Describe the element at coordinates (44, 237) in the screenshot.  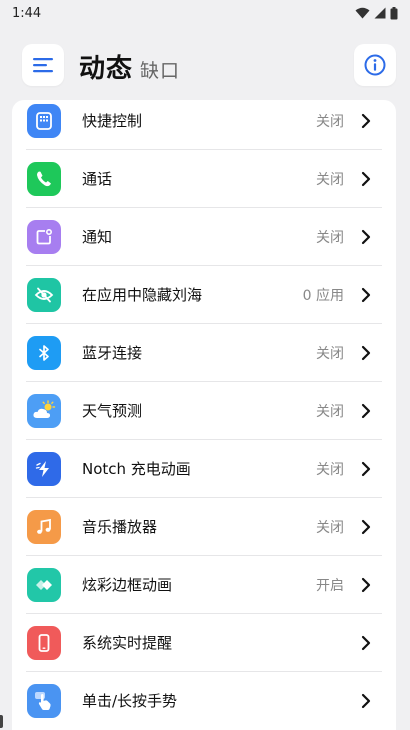
I see `notification-icon` at that location.